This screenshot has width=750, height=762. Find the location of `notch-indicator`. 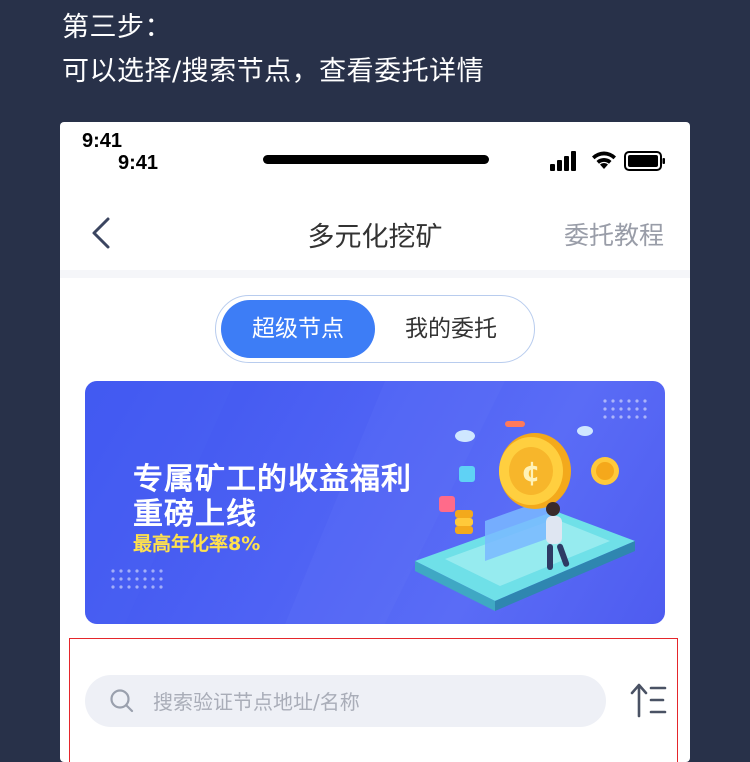

notch-indicator is located at coordinates (376, 159).